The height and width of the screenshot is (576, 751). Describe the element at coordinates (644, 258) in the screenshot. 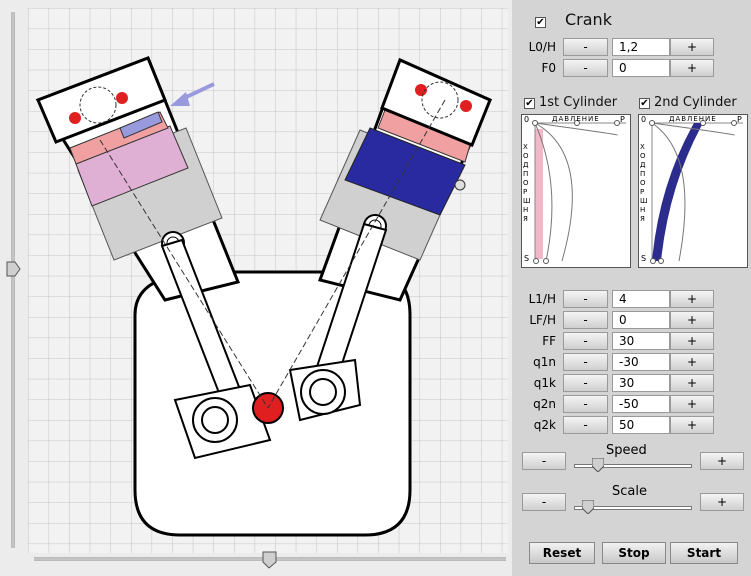

I see `graph-2-corner-bl: S` at that location.